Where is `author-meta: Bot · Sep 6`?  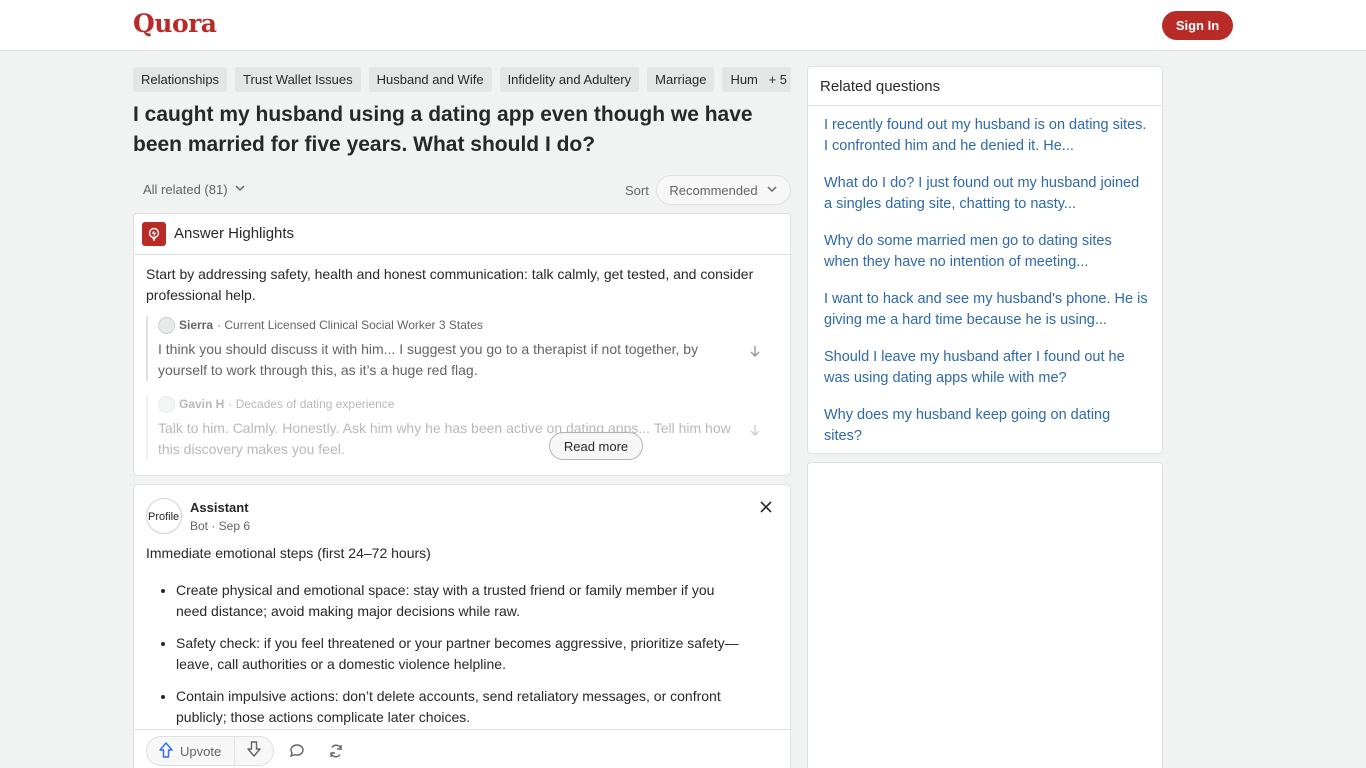
author-meta: Bot · Sep 6 is located at coordinates (220, 526).